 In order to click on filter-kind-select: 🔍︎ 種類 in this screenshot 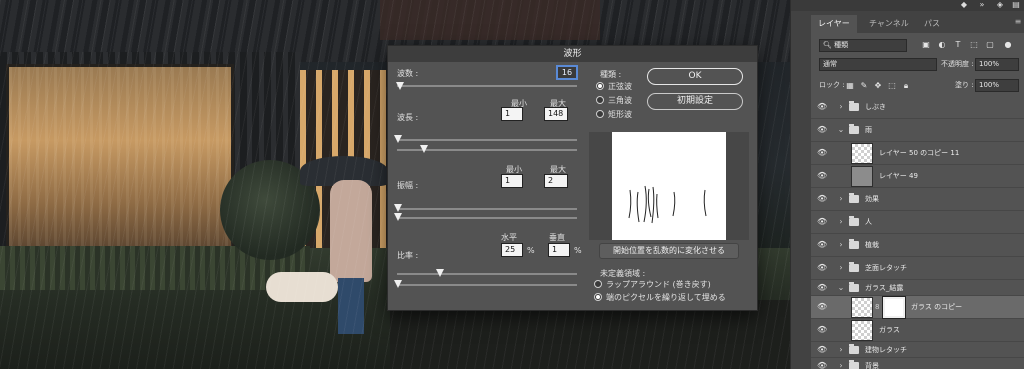, I will do `click(863, 45)`.